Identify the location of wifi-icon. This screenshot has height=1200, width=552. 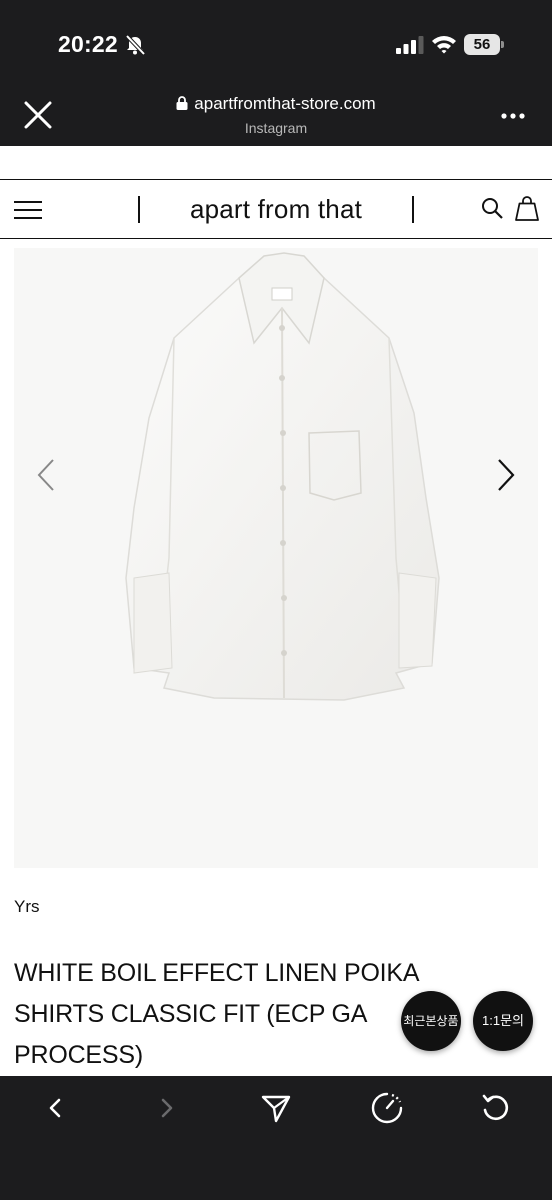
(444, 45).